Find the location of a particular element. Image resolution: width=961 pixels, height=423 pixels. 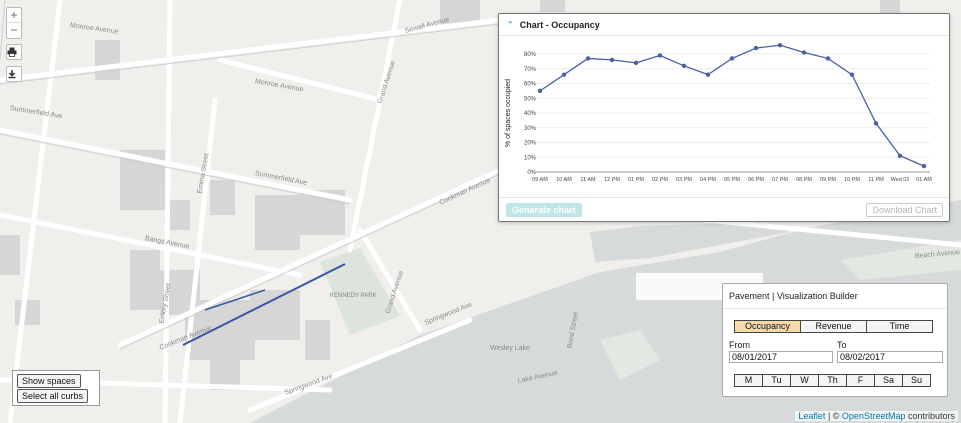

x-tick-label: 04 PM is located at coordinates (708, 180).